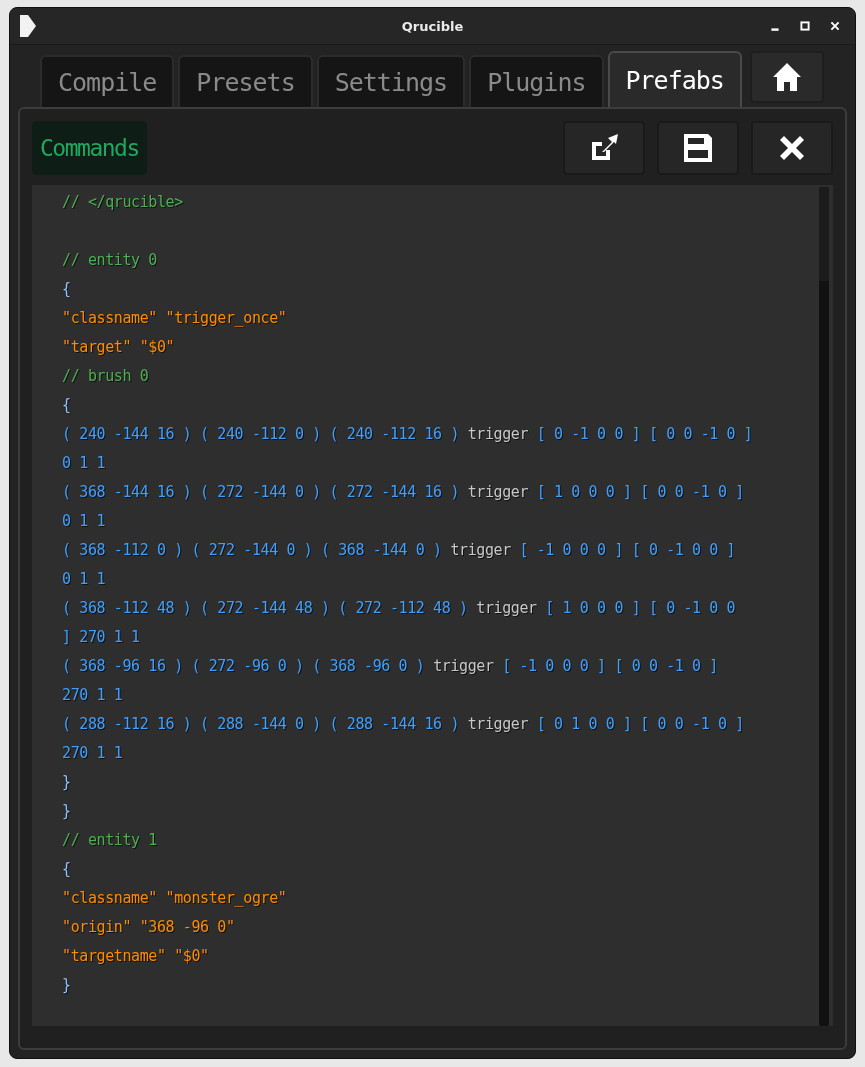  What do you see at coordinates (135, 955) in the screenshot?
I see `code-line: "targetname" "$0"` at bounding box center [135, 955].